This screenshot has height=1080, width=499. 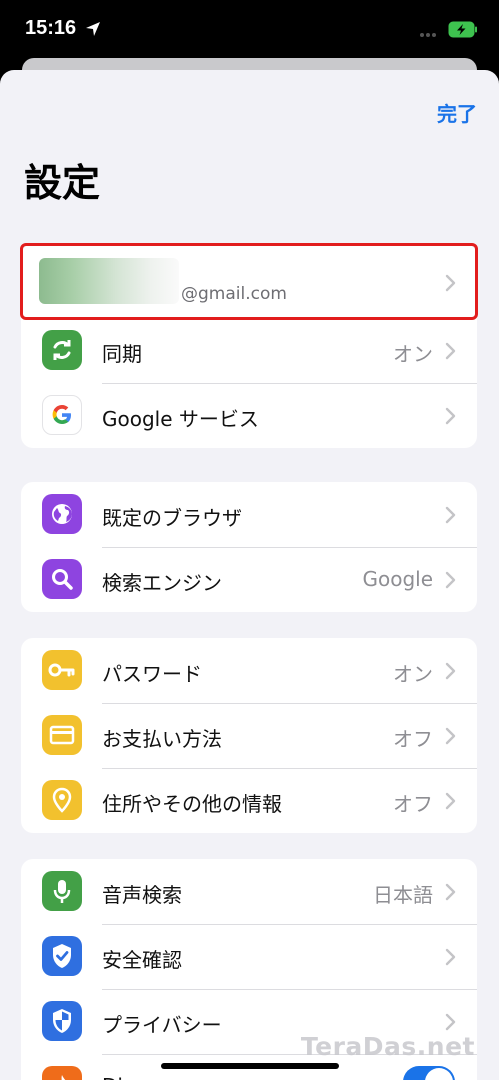 What do you see at coordinates (62, 735) in the screenshot?
I see `card-icon` at bounding box center [62, 735].